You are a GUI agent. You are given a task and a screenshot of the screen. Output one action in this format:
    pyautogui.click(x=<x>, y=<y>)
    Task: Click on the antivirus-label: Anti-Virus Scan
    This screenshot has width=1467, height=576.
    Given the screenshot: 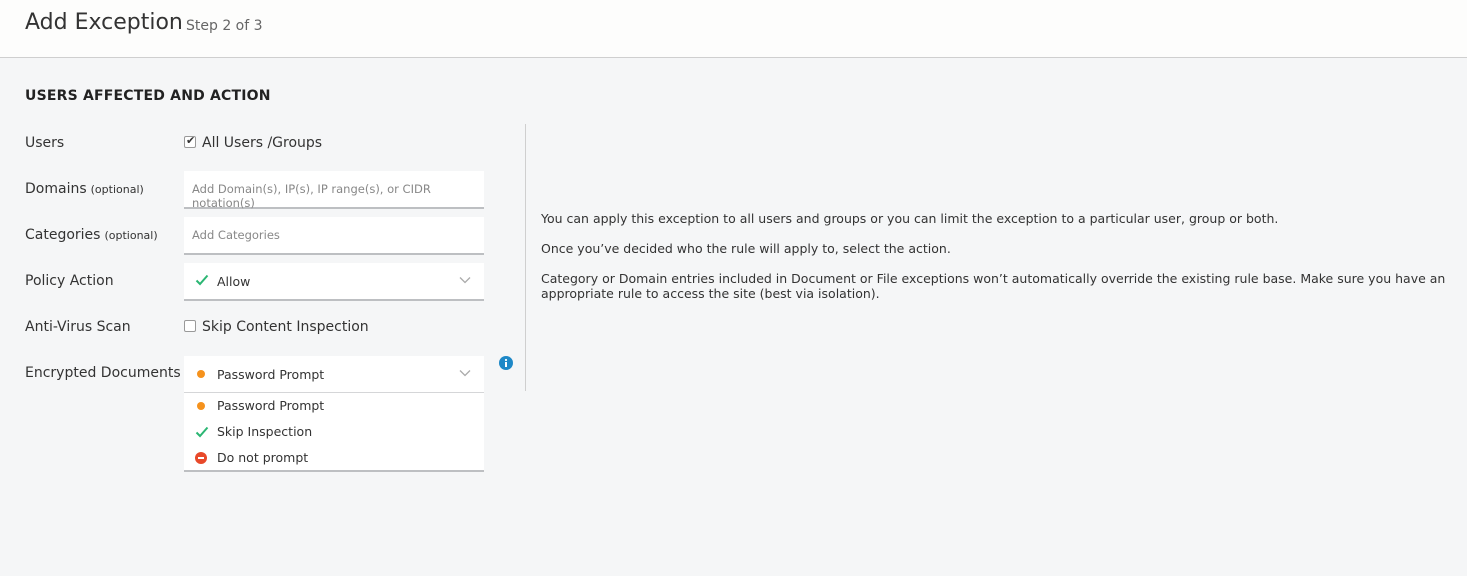 What is the action you would take?
    pyautogui.click(x=78, y=327)
    